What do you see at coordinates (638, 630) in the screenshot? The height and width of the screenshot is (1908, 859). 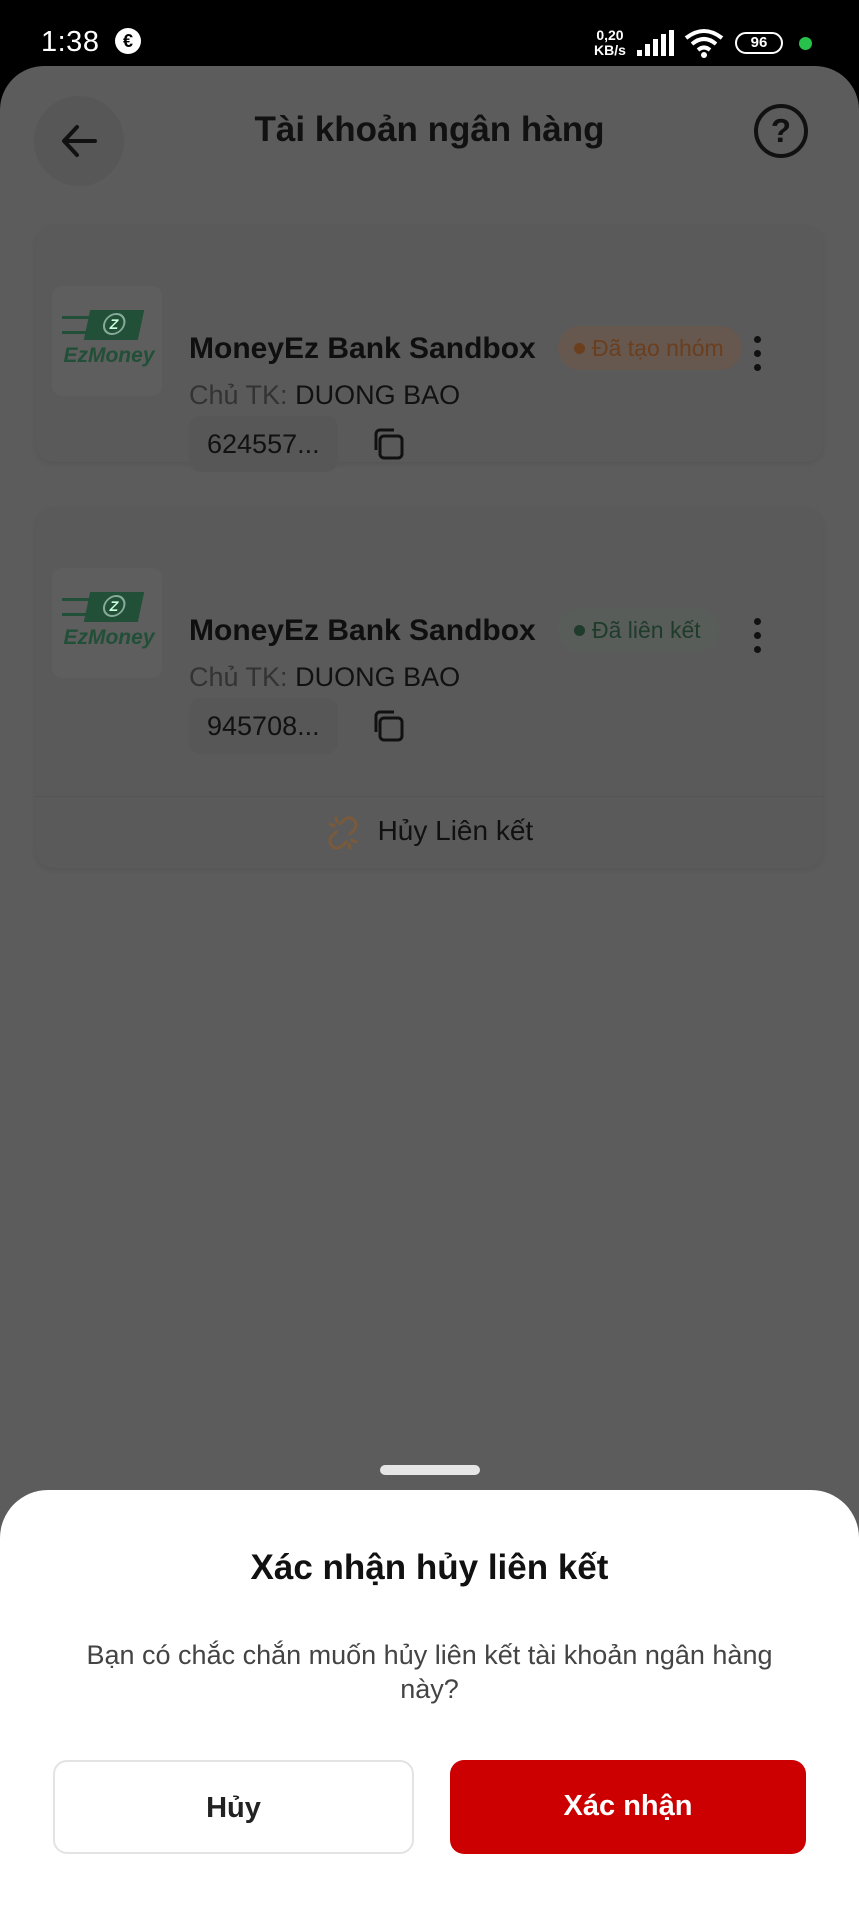 I see `status-badge: Đã liên kết` at bounding box center [638, 630].